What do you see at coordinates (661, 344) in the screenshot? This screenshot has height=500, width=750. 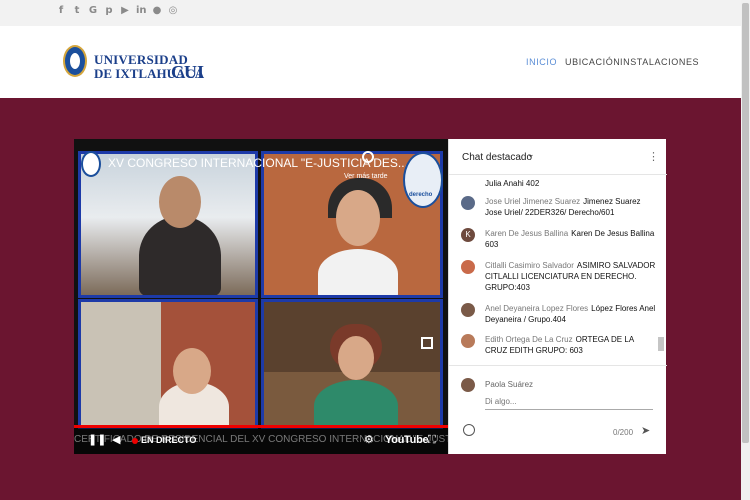 I see `chat-scrollbar-thumb` at bounding box center [661, 344].